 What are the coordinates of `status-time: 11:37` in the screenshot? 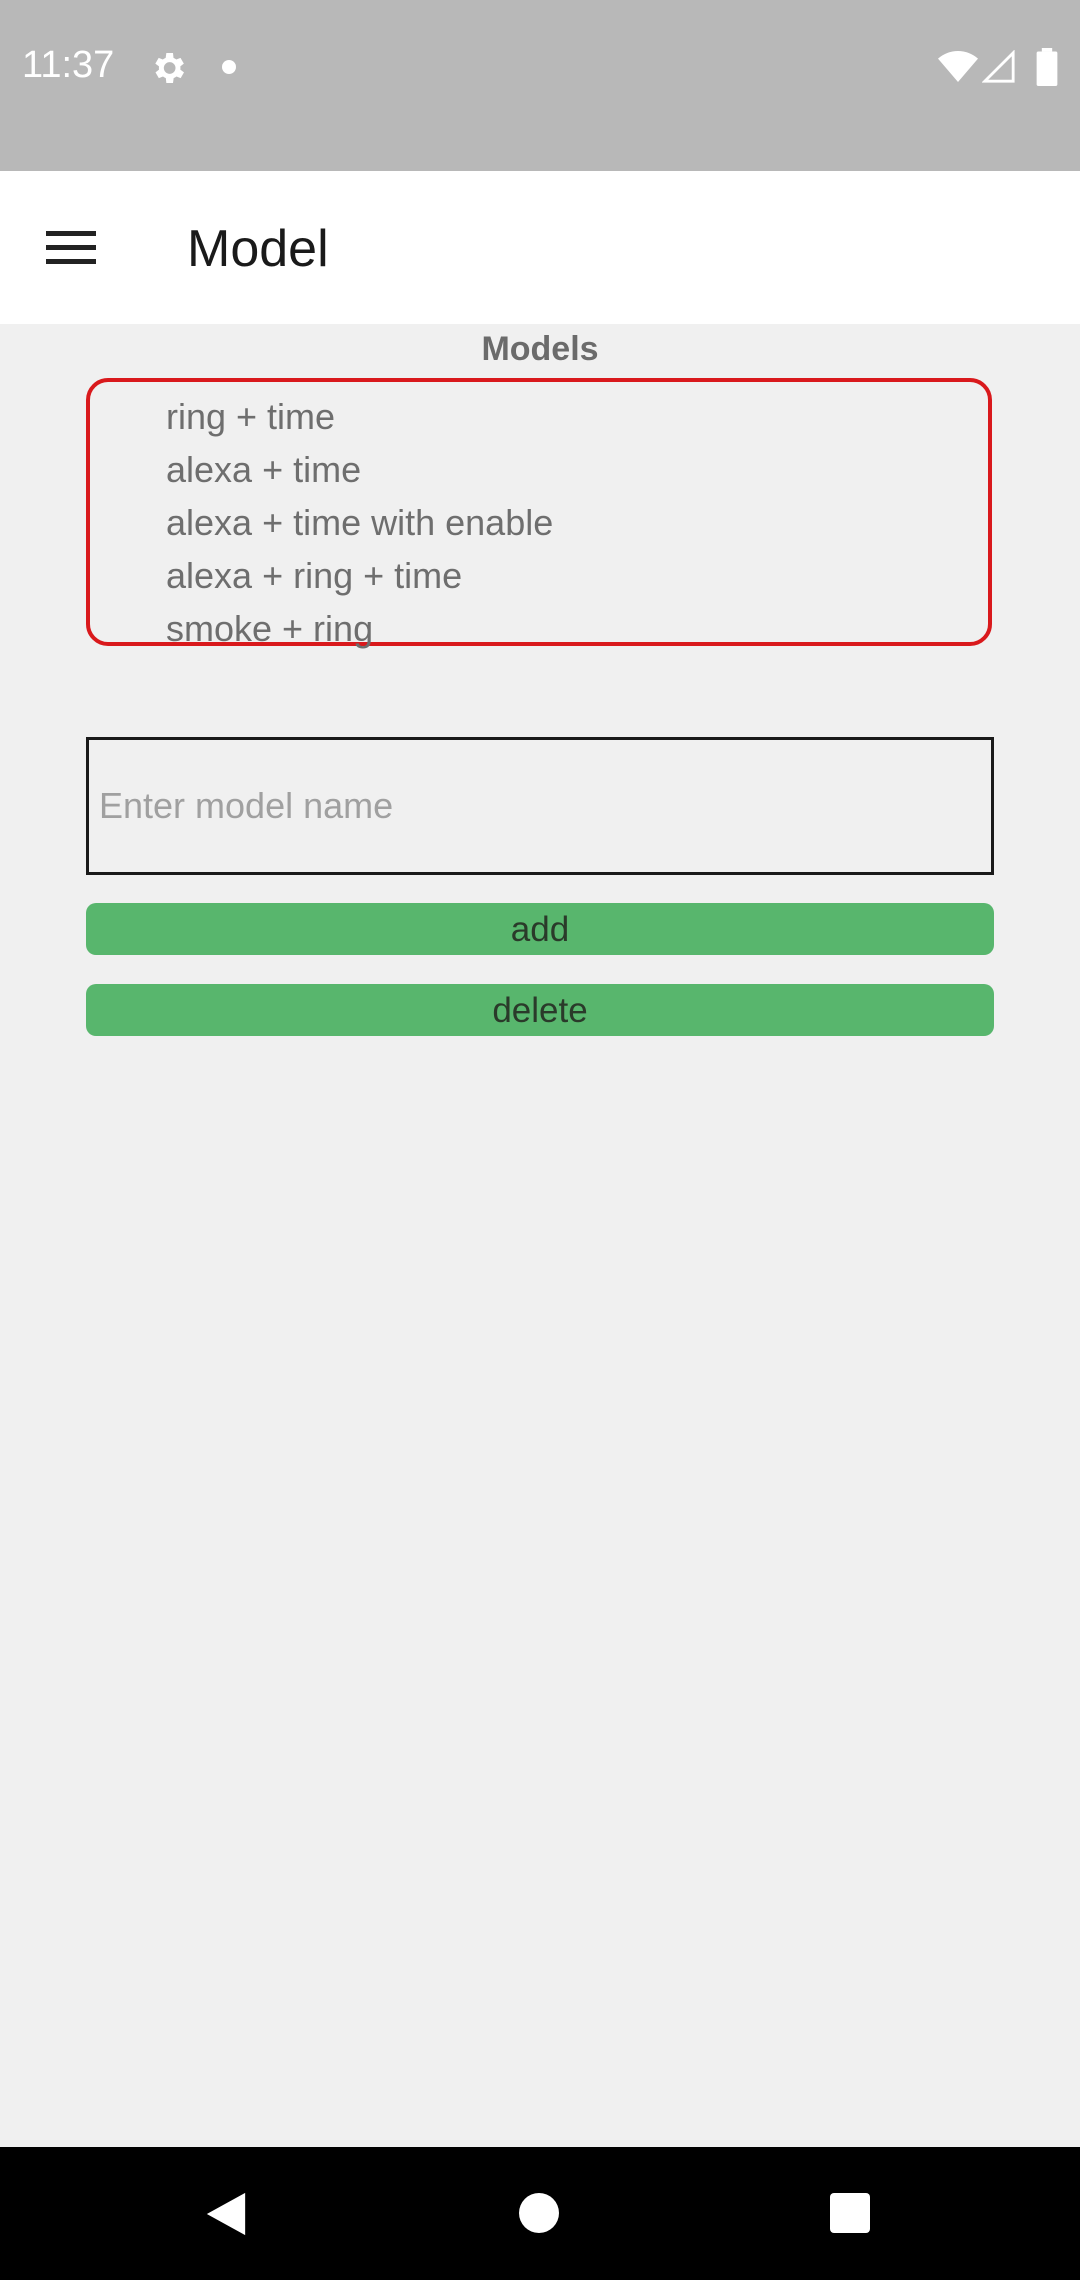 It's located at (68, 65).